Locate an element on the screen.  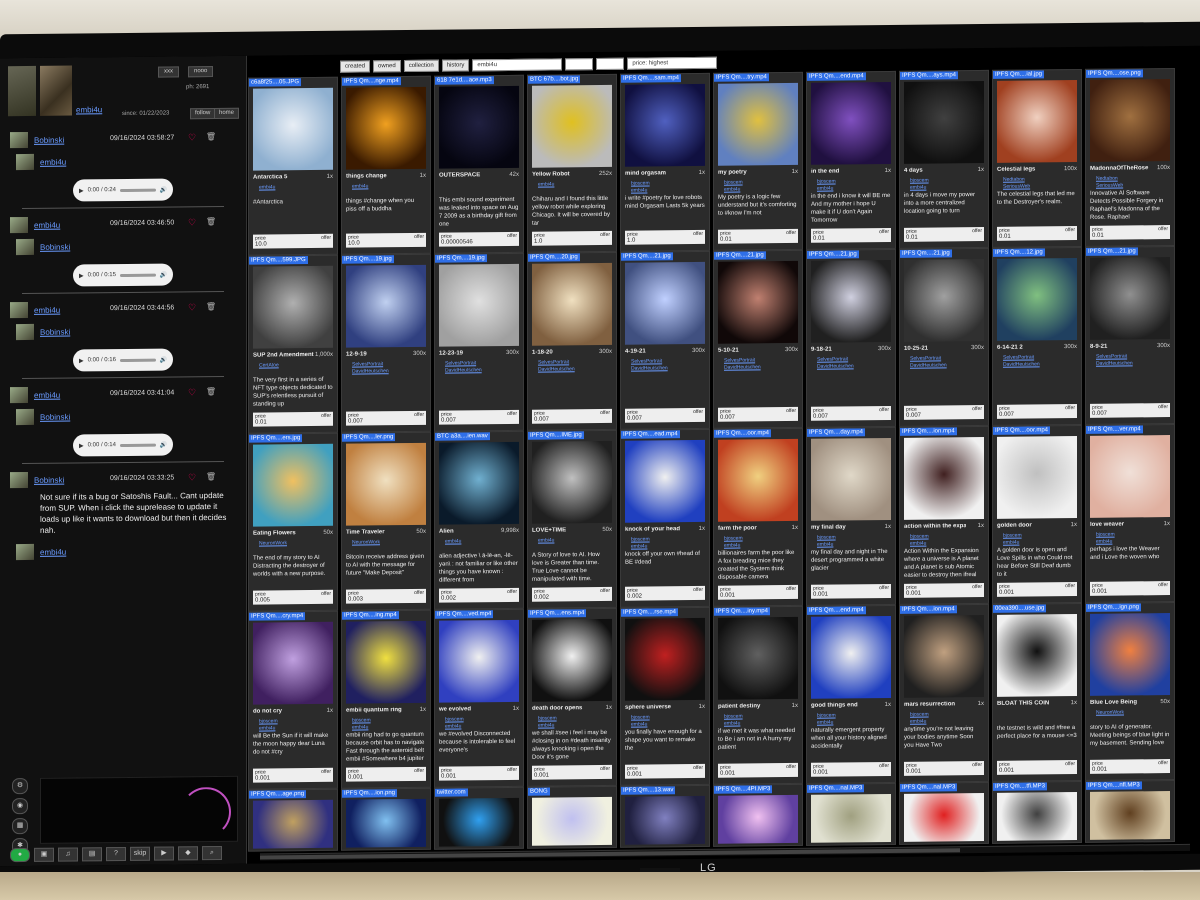
card-title: SUP 2nd Amendment #1 is located at coordinates (284, 355).